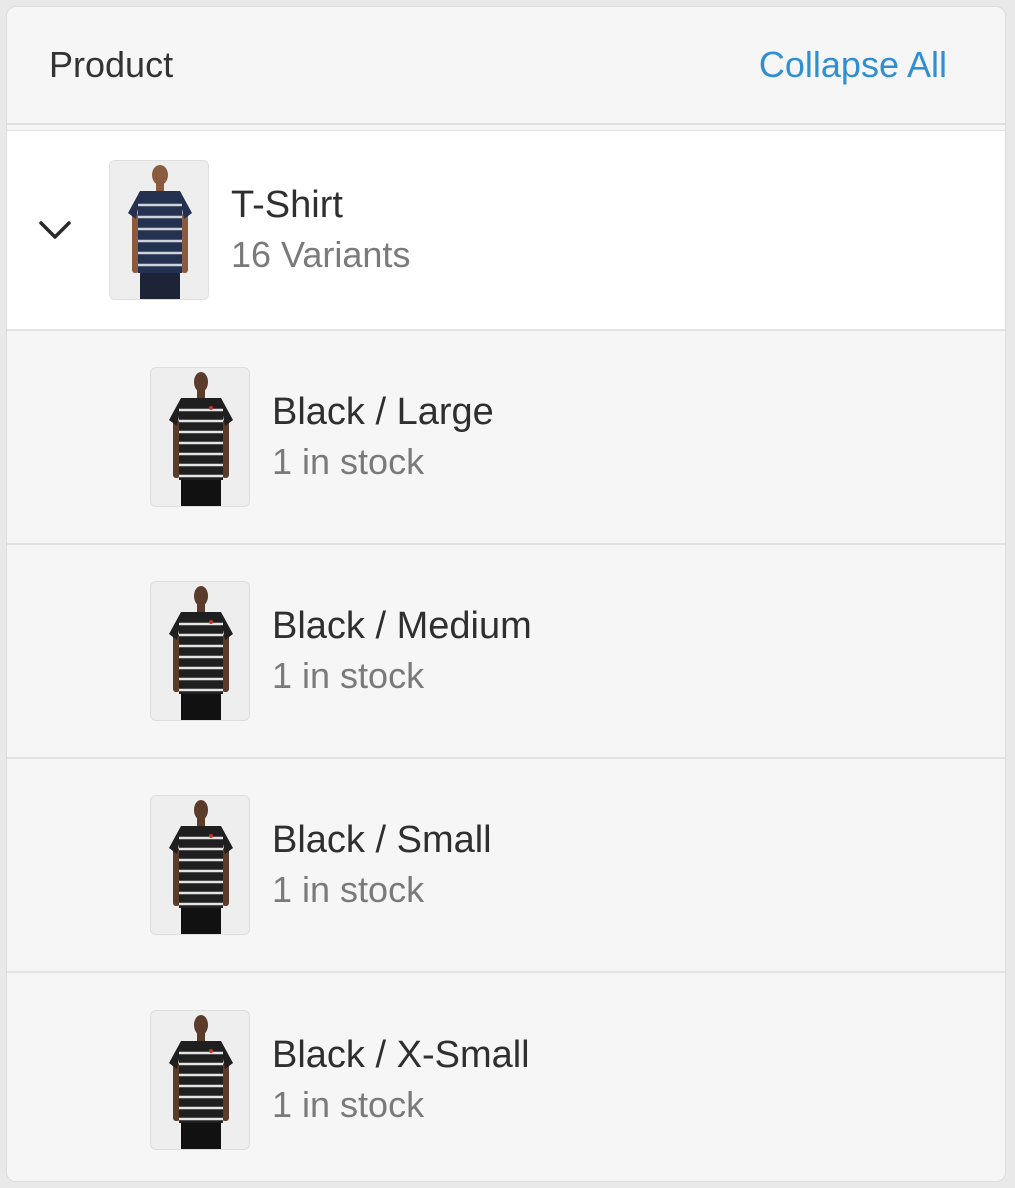 This screenshot has height=1188, width=1015. What do you see at coordinates (320, 230) in the screenshot?
I see `product-info: T-Shirt 16 Variants` at bounding box center [320, 230].